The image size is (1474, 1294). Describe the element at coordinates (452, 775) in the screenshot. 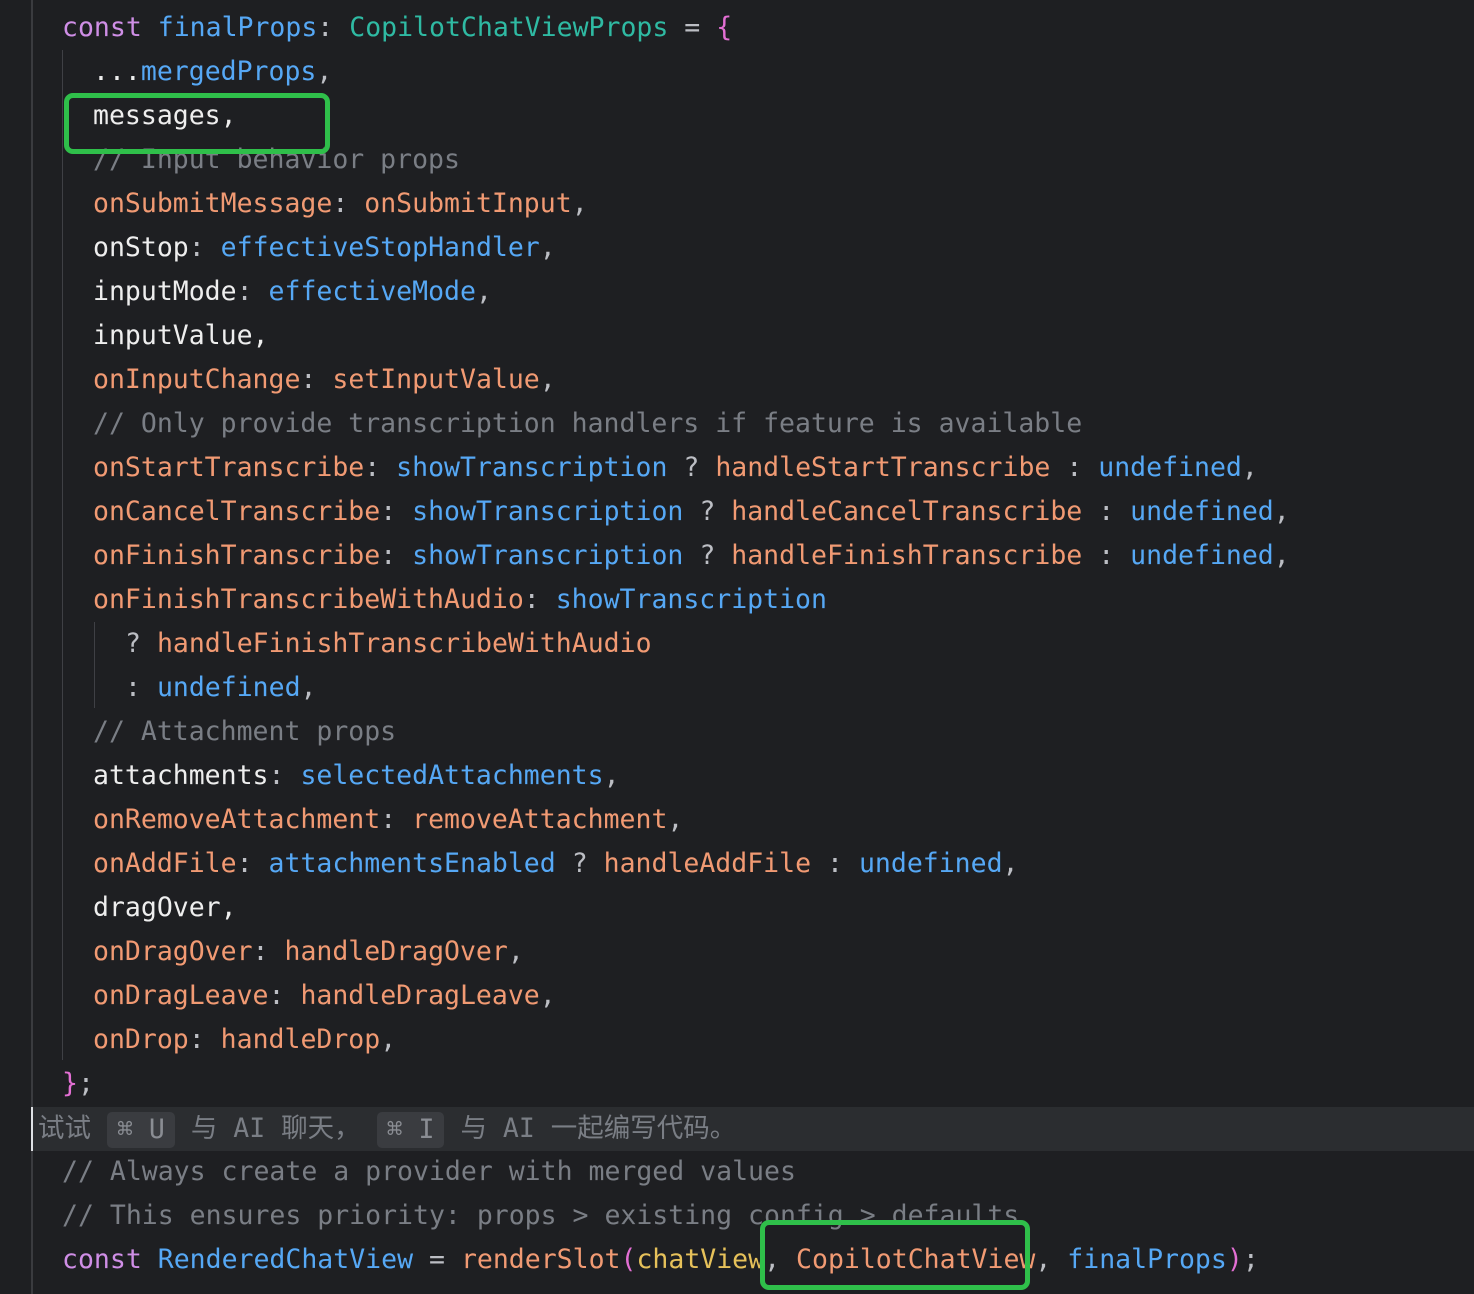

I see `prop-value: selectedAttachments` at that location.